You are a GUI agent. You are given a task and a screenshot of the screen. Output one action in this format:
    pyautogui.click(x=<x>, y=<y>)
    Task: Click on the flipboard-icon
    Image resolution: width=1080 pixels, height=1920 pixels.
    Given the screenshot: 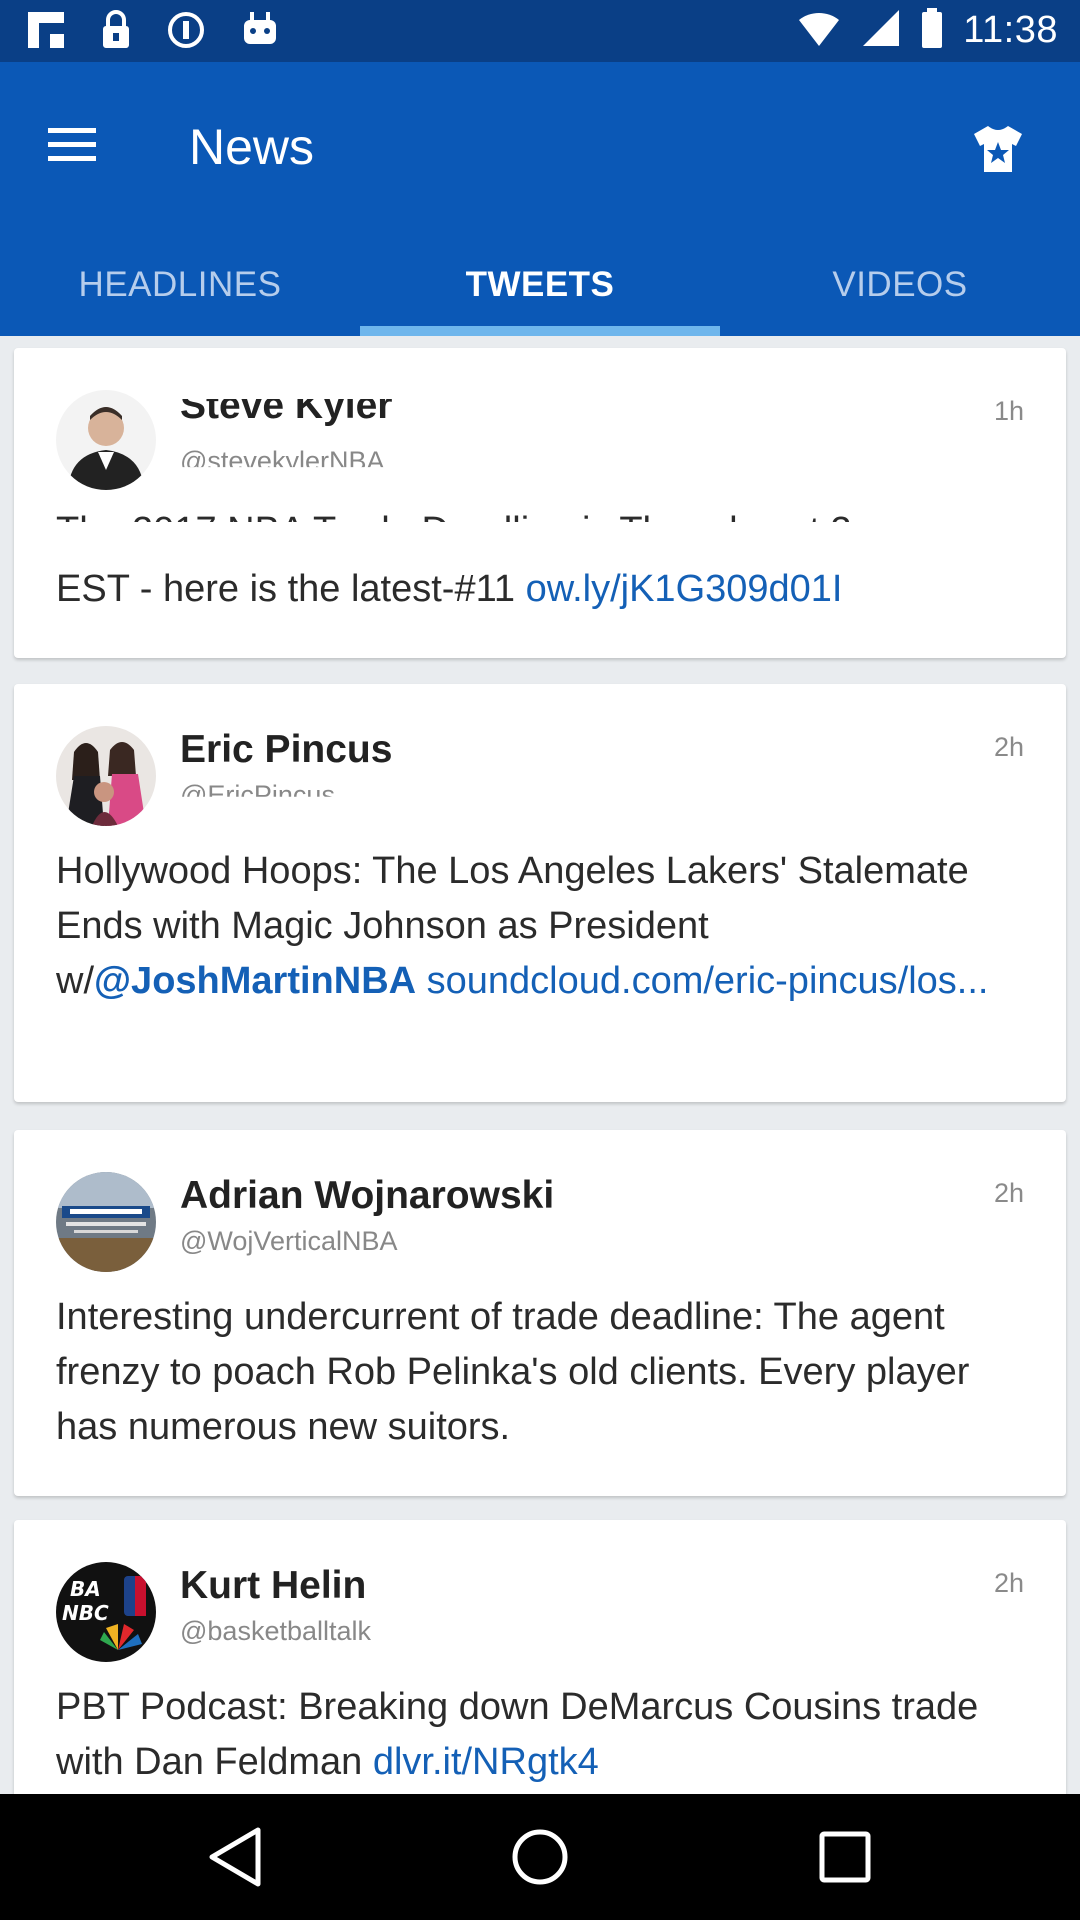 What is the action you would take?
    pyautogui.click(x=46, y=30)
    